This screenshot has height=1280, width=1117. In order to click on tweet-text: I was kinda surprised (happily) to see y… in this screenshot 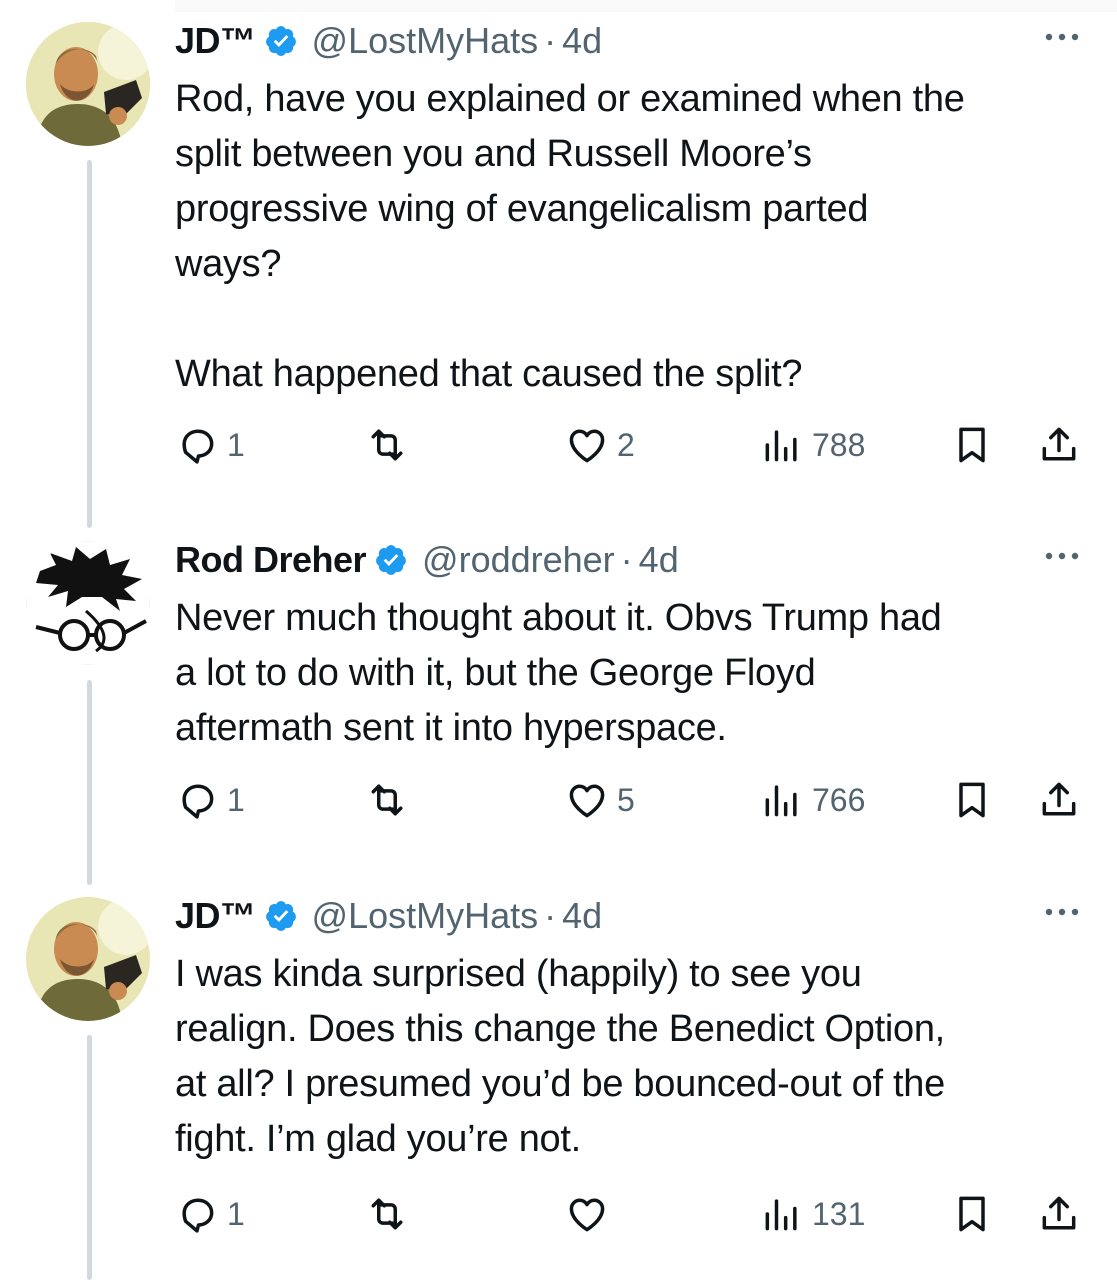, I will do `click(560, 1056)`.